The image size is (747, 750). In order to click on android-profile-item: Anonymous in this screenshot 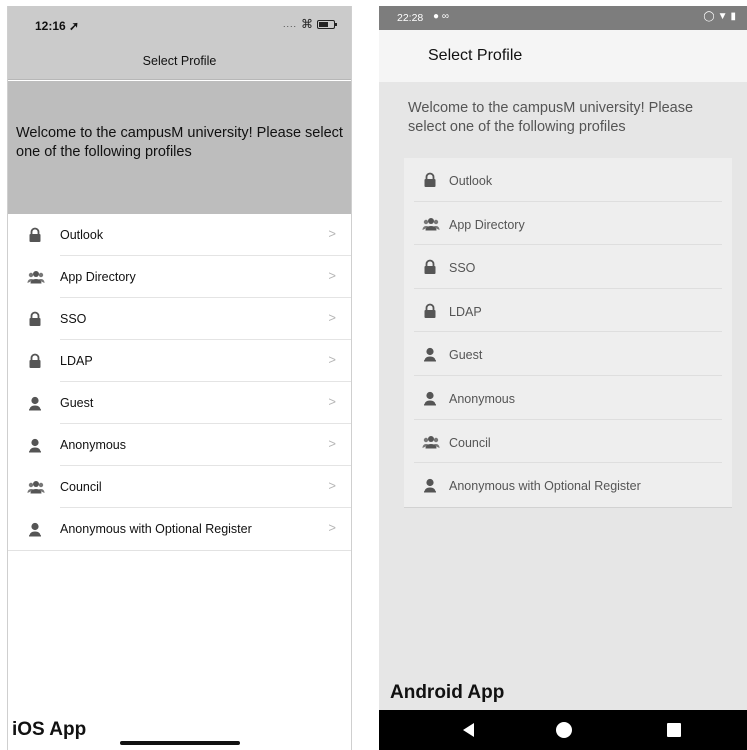, I will do `click(568, 398)`.